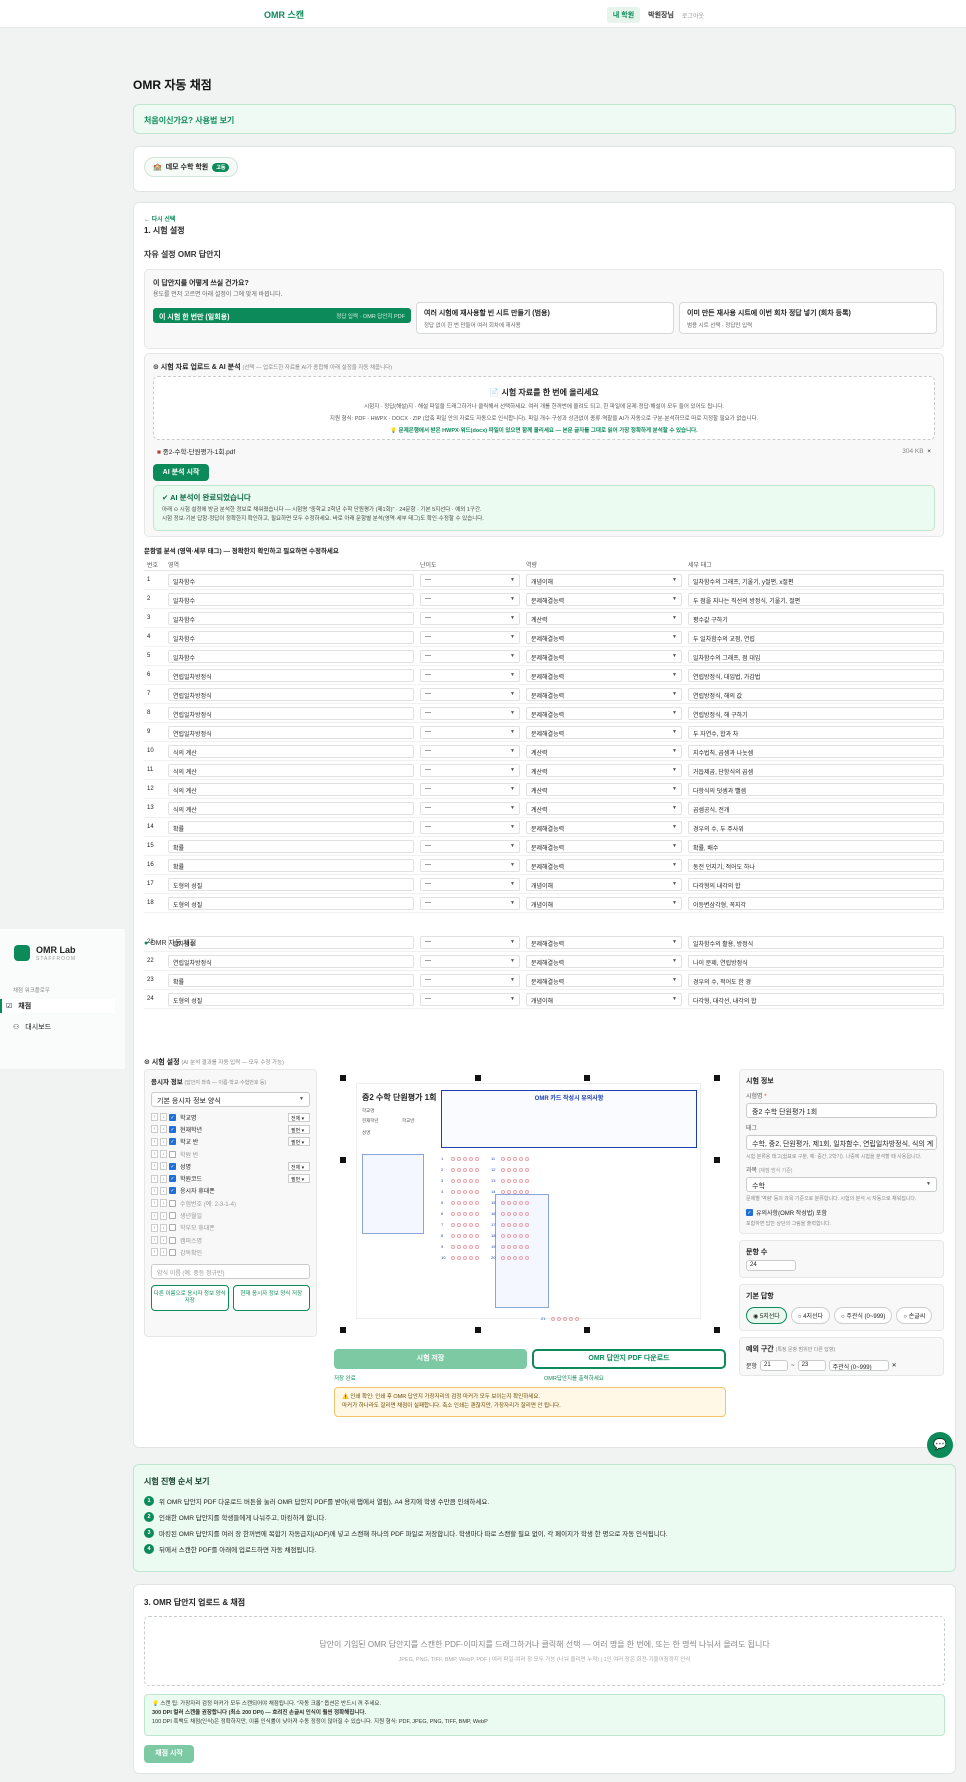  Describe the element at coordinates (914, 1315) in the screenshot. I see `radio-handwriting: ○ 손글씨` at that location.